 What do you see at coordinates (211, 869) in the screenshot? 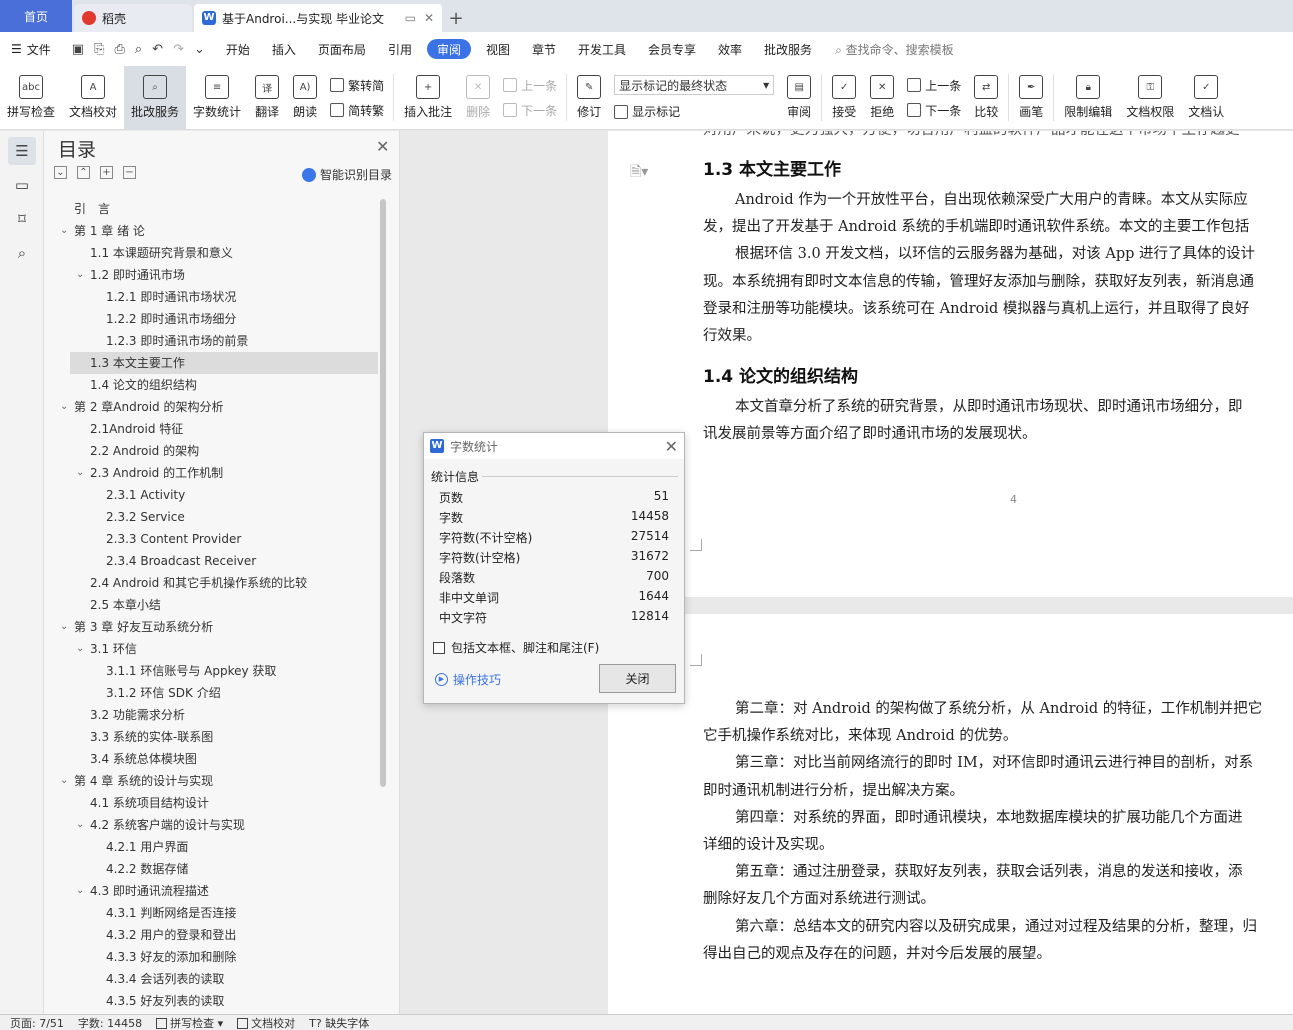
I see `toc-item: 4.2.2 数据存储` at bounding box center [211, 869].